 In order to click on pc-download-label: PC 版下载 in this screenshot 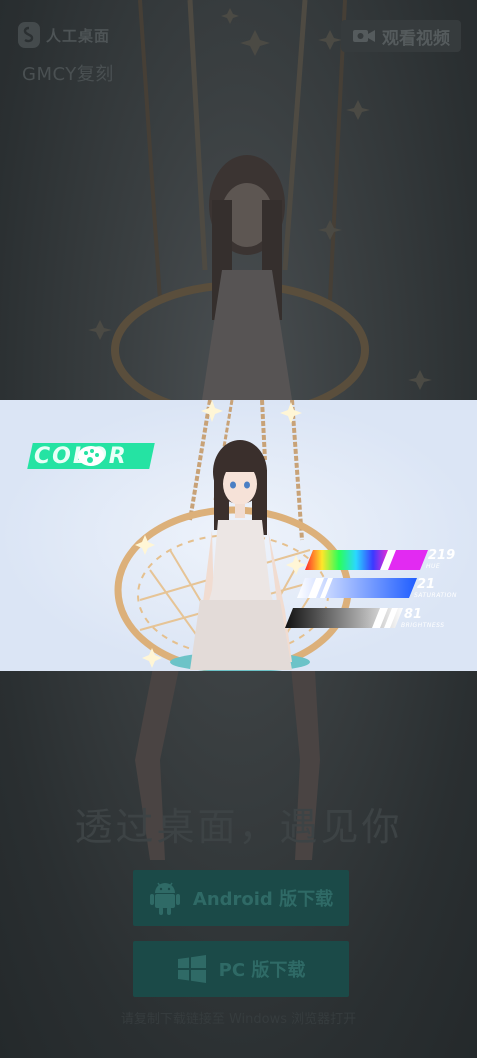, I will do `click(262, 970)`.